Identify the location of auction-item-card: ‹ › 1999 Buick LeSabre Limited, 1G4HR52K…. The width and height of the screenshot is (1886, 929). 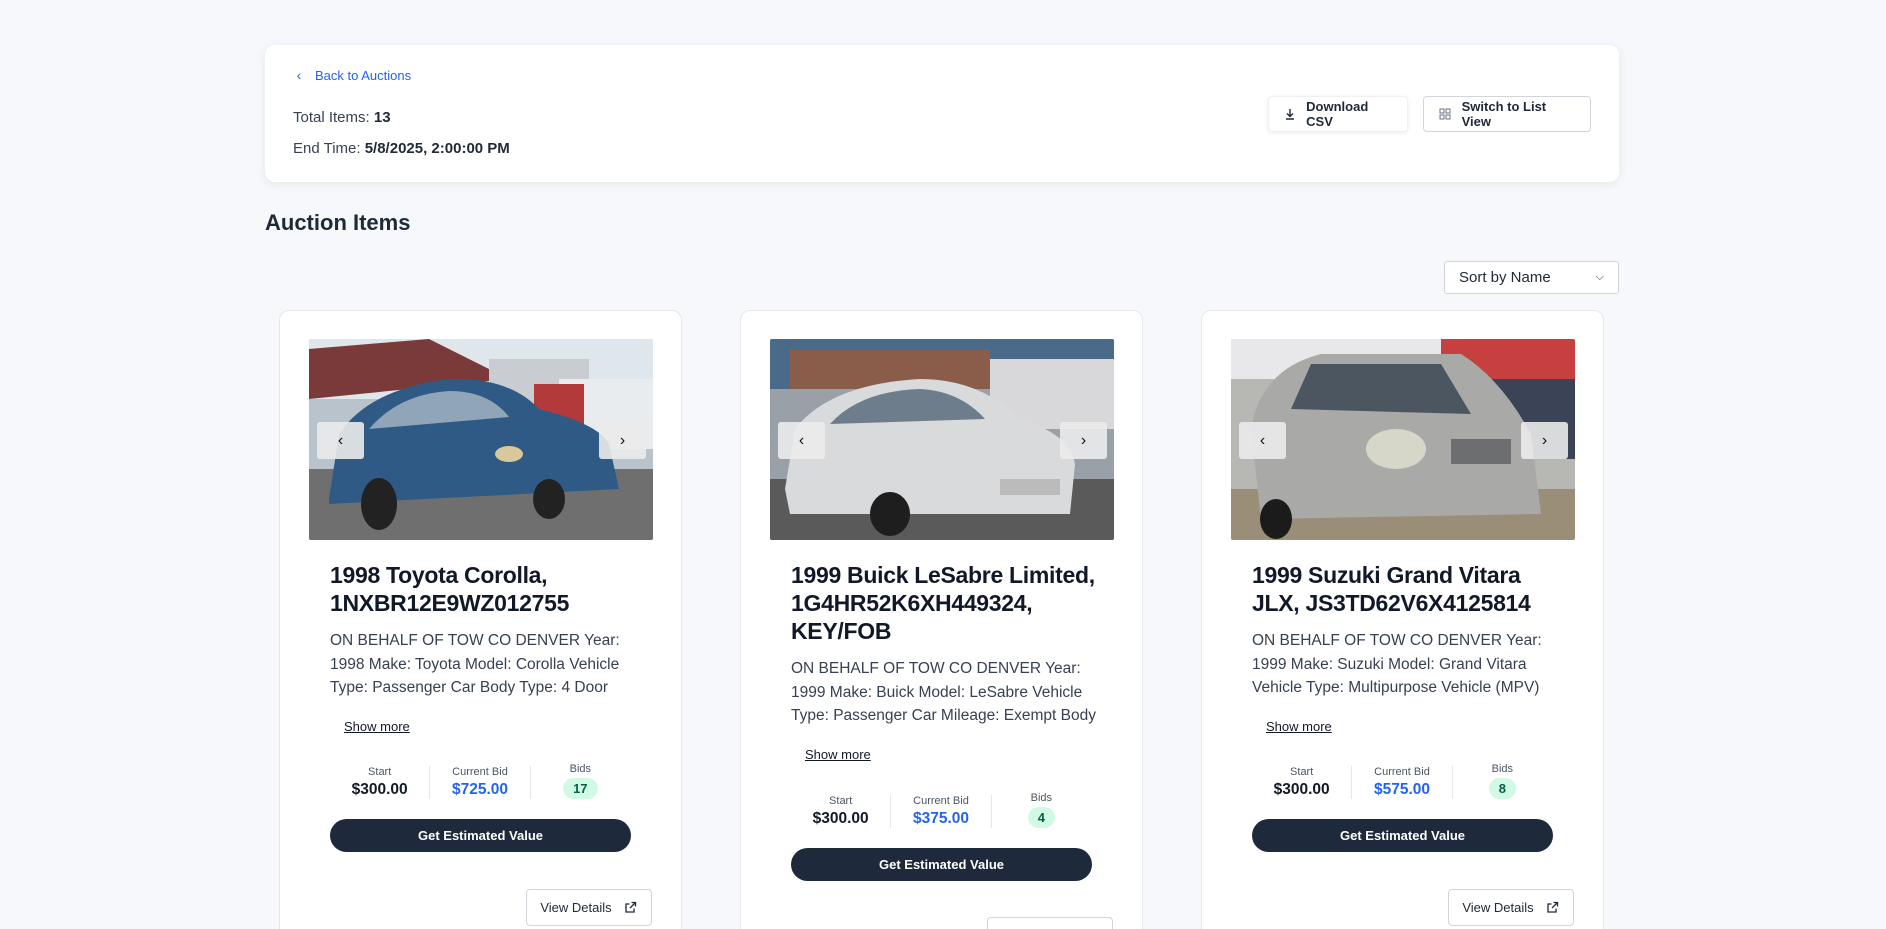
(941, 619).